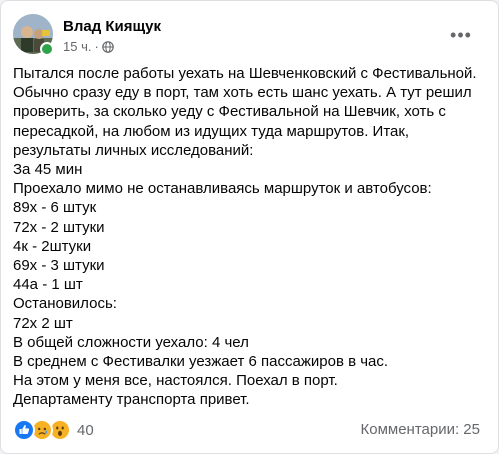 Image resolution: width=499 pixels, height=454 pixels. I want to click on post-line: 44а - 1 шт, so click(48, 285).